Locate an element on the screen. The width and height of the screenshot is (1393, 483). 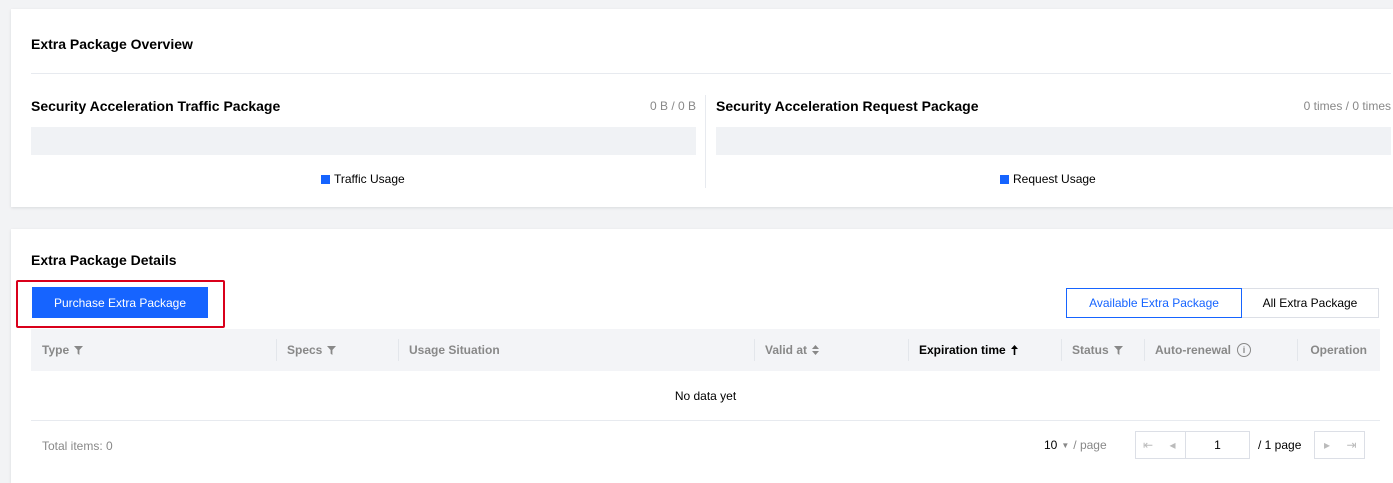
overview-title: Extra Package Overview is located at coordinates (112, 44).